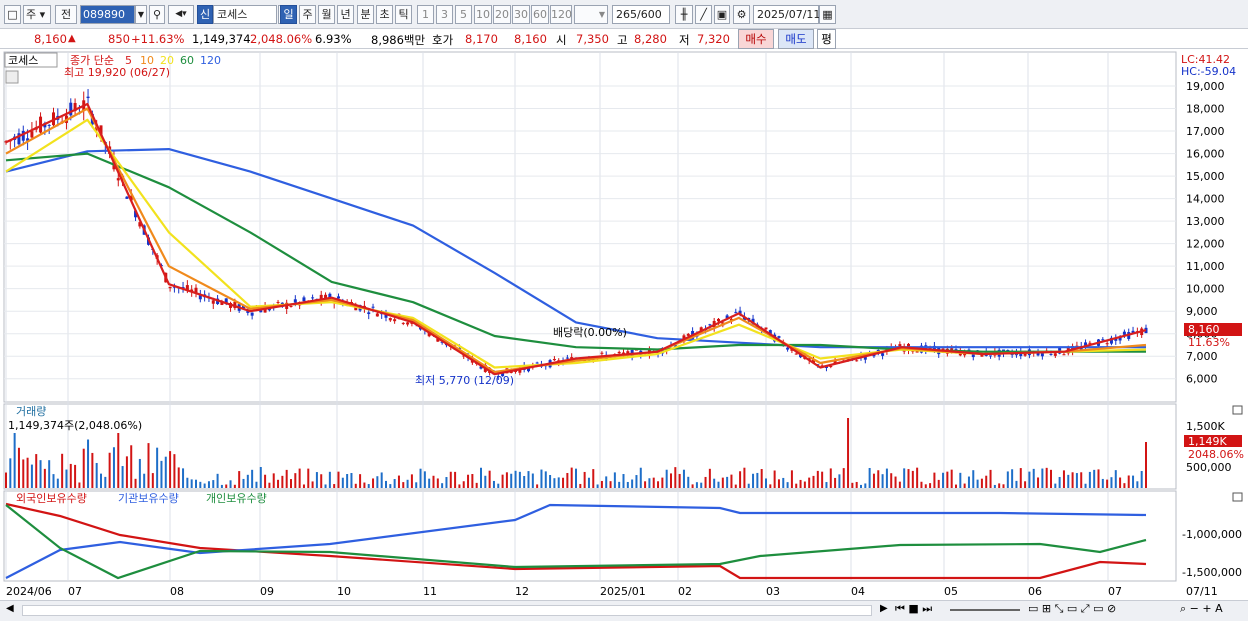 The image size is (1248, 621). Describe the element at coordinates (826, 39) in the screenshot. I see `eval-button: 평` at that location.